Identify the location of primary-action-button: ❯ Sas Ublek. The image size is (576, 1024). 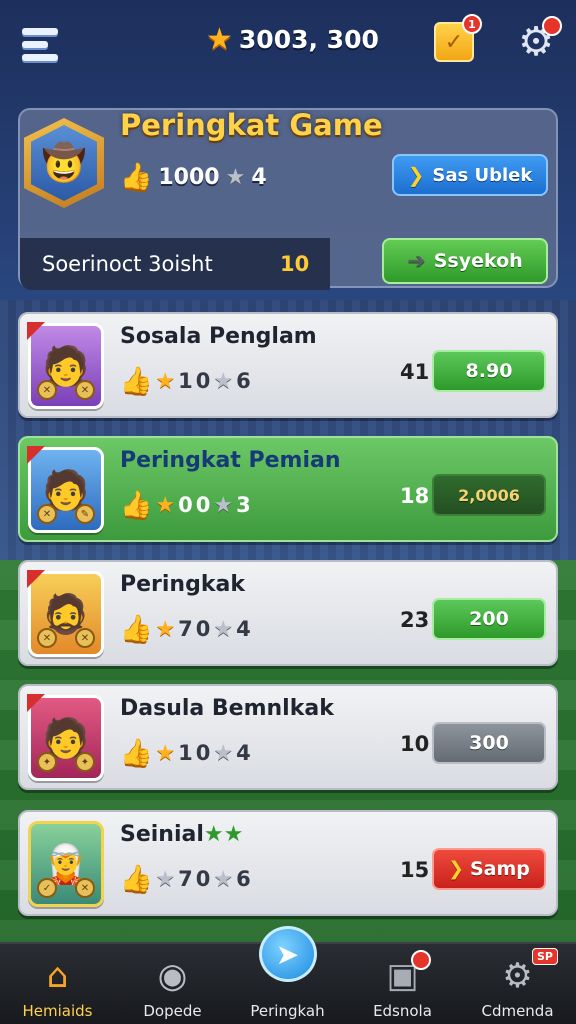
(470, 175).